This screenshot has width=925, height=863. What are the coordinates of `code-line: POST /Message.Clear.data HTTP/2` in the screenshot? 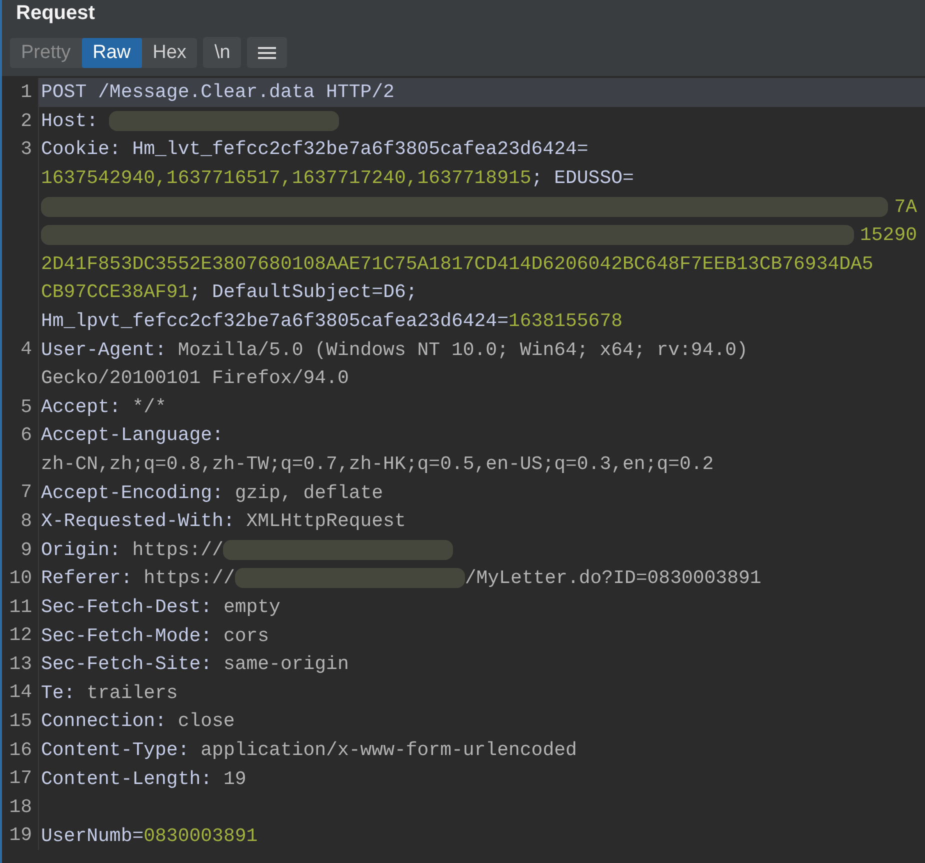 It's located at (217, 92).